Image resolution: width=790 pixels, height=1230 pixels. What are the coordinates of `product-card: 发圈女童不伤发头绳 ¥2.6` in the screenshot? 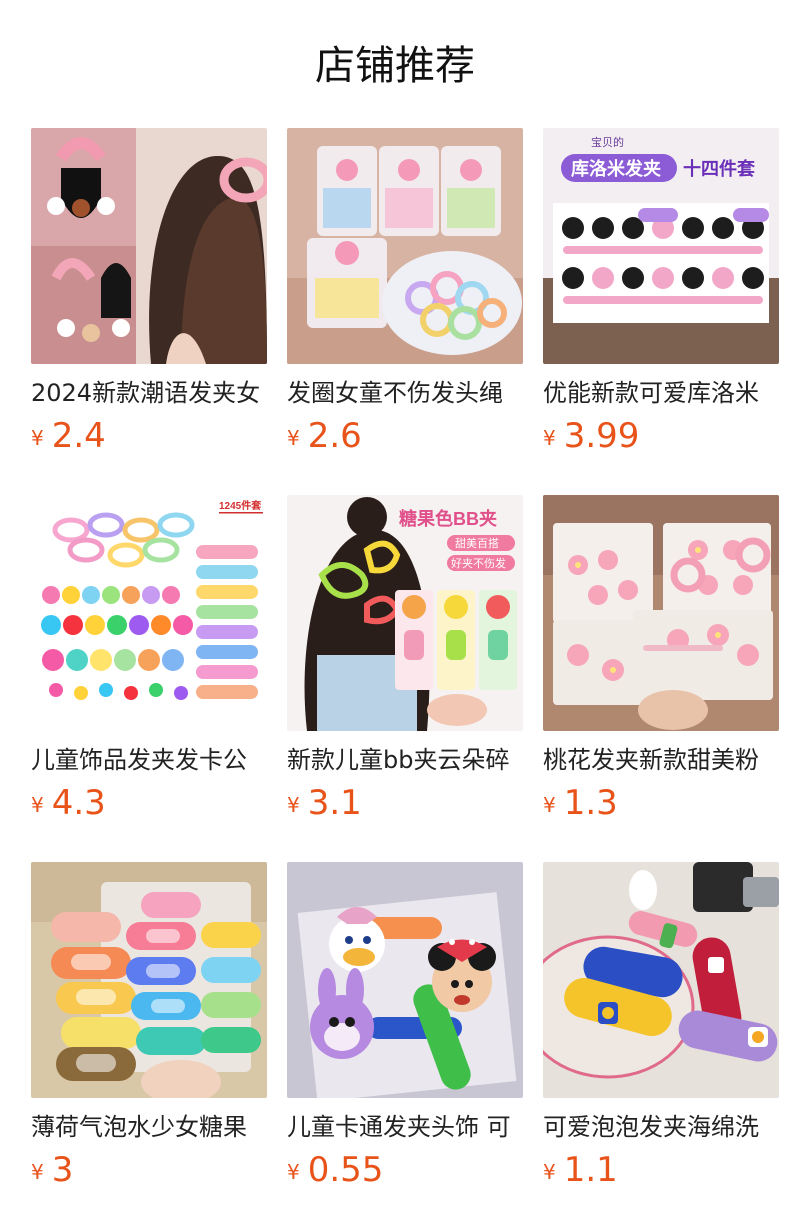 It's located at (405, 293).